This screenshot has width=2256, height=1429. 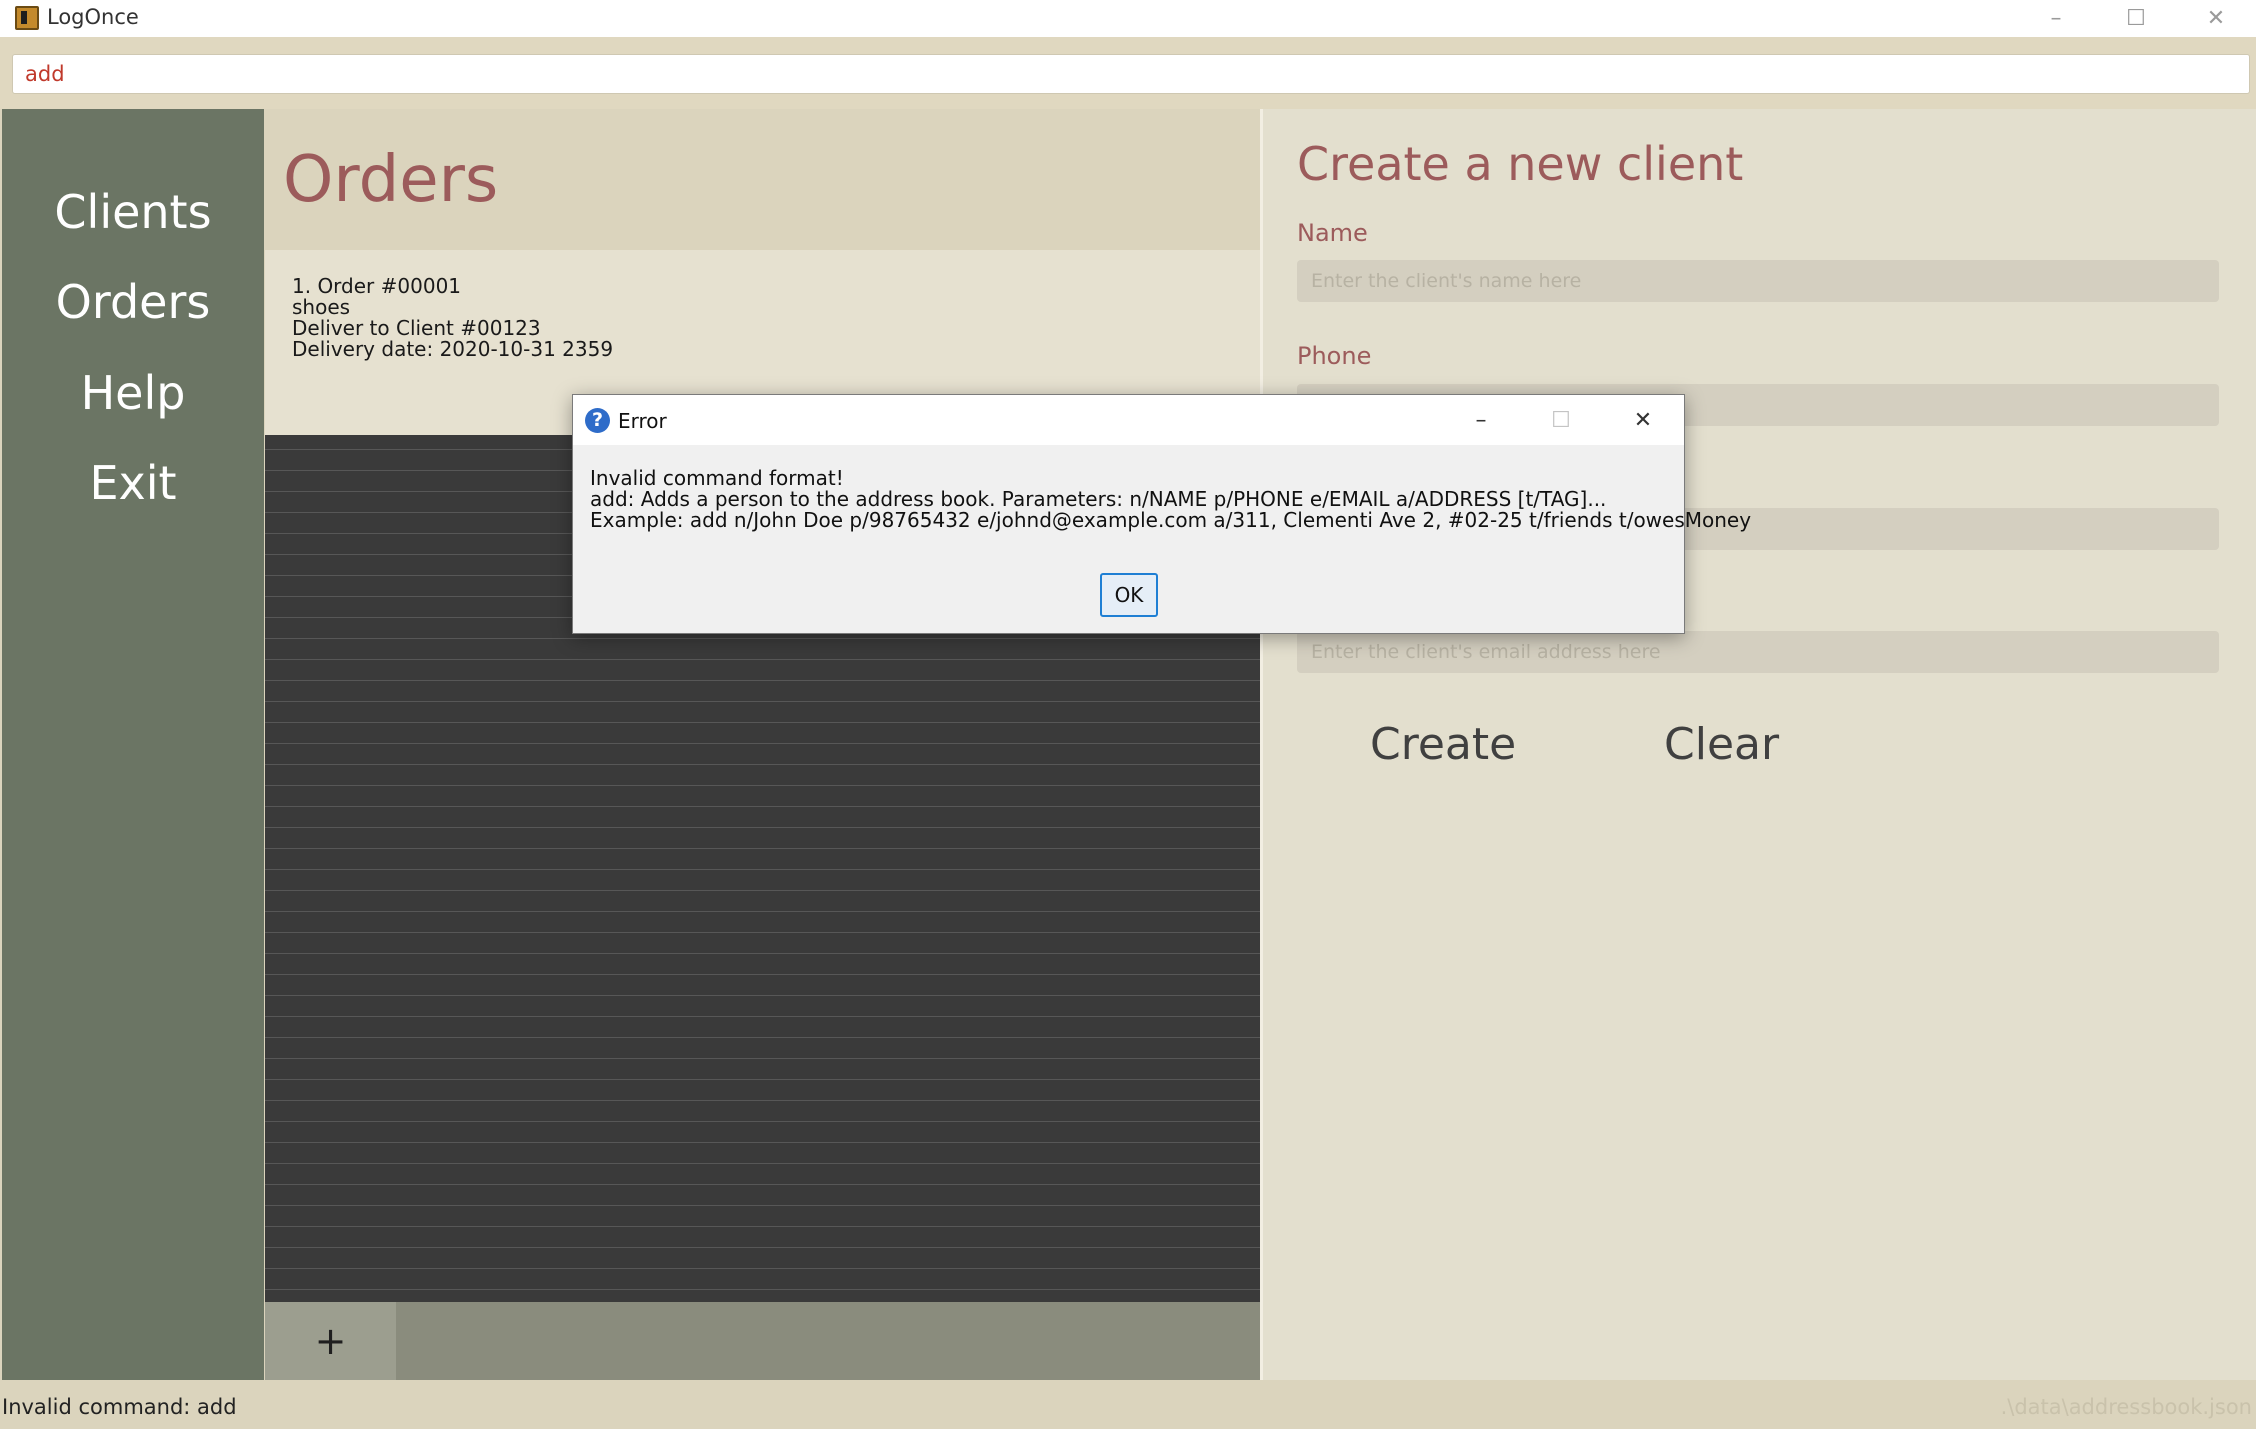 What do you see at coordinates (1131, 74) in the screenshot?
I see `command-input` at bounding box center [1131, 74].